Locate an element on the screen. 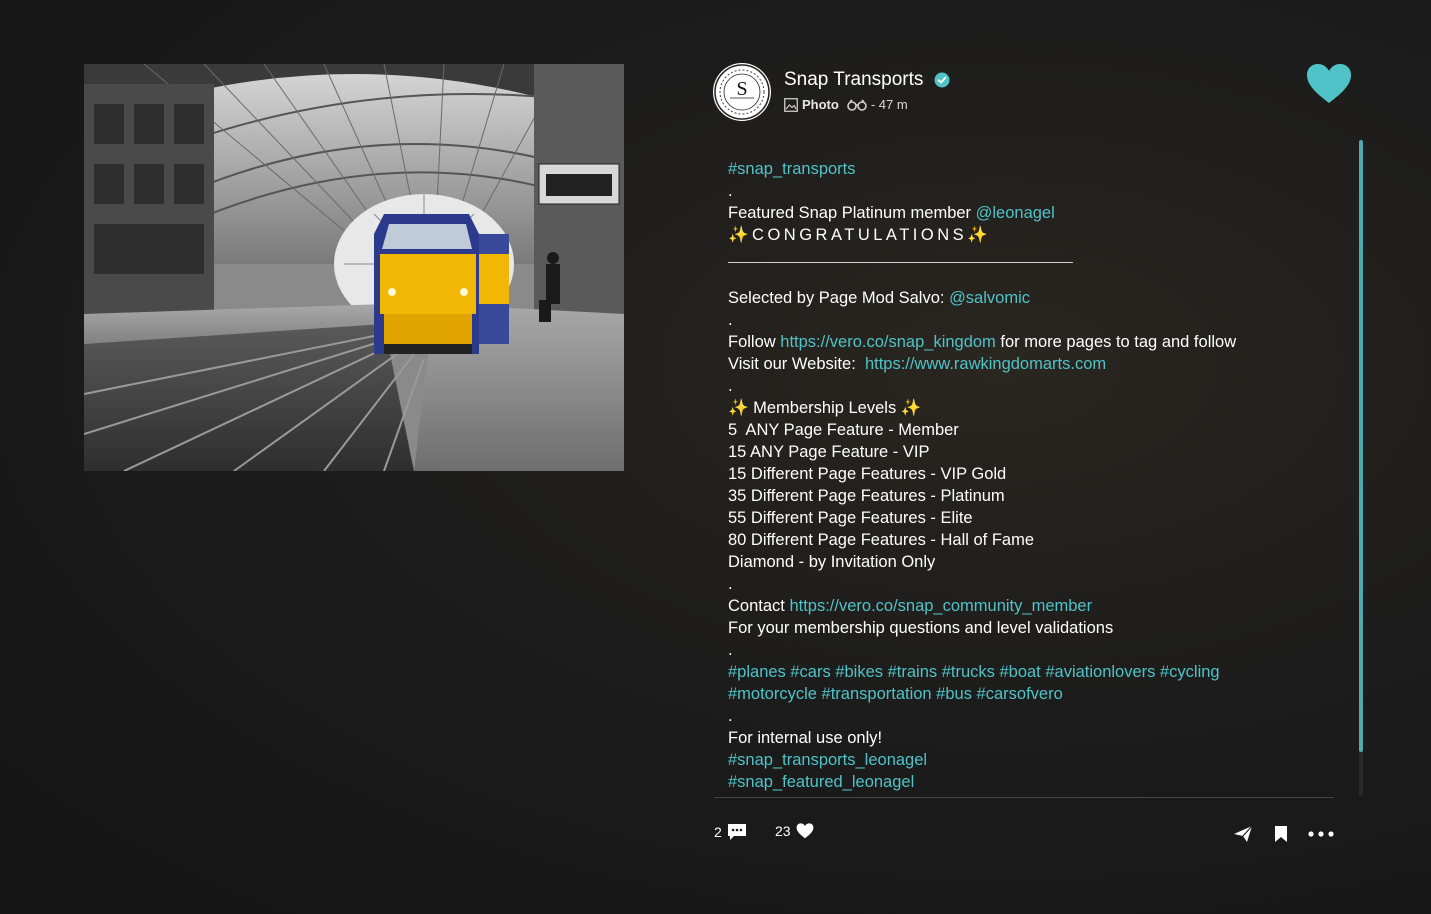  heart-icon is located at coordinates (804, 831).